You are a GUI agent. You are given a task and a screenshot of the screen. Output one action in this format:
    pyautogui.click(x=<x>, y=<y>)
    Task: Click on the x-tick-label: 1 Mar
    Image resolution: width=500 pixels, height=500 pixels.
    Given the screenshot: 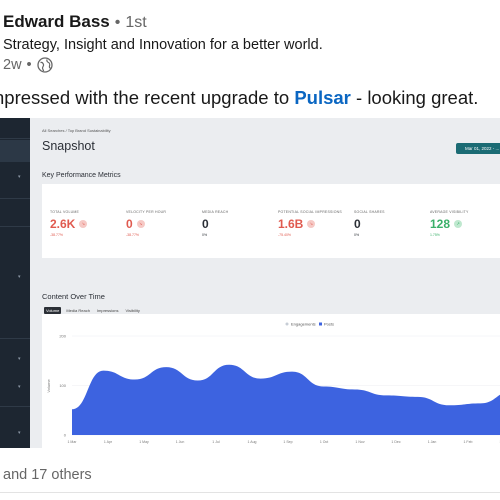 What is the action you would take?
    pyautogui.click(x=73, y=442)
    